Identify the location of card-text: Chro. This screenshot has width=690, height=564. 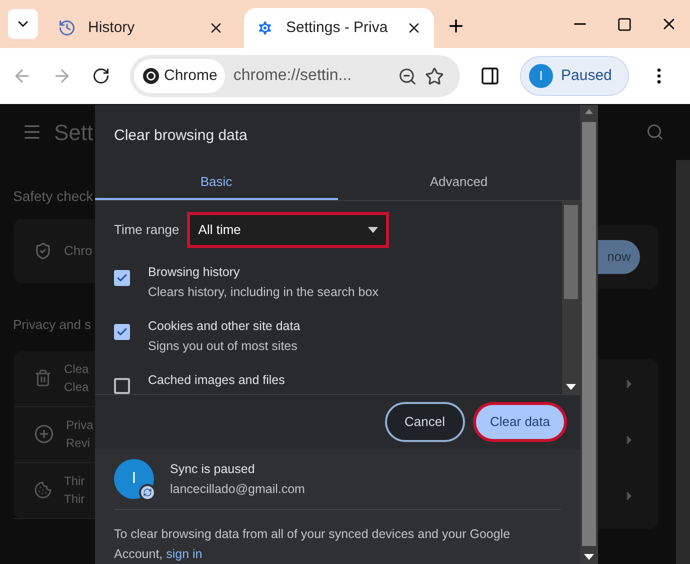
(78, 251).